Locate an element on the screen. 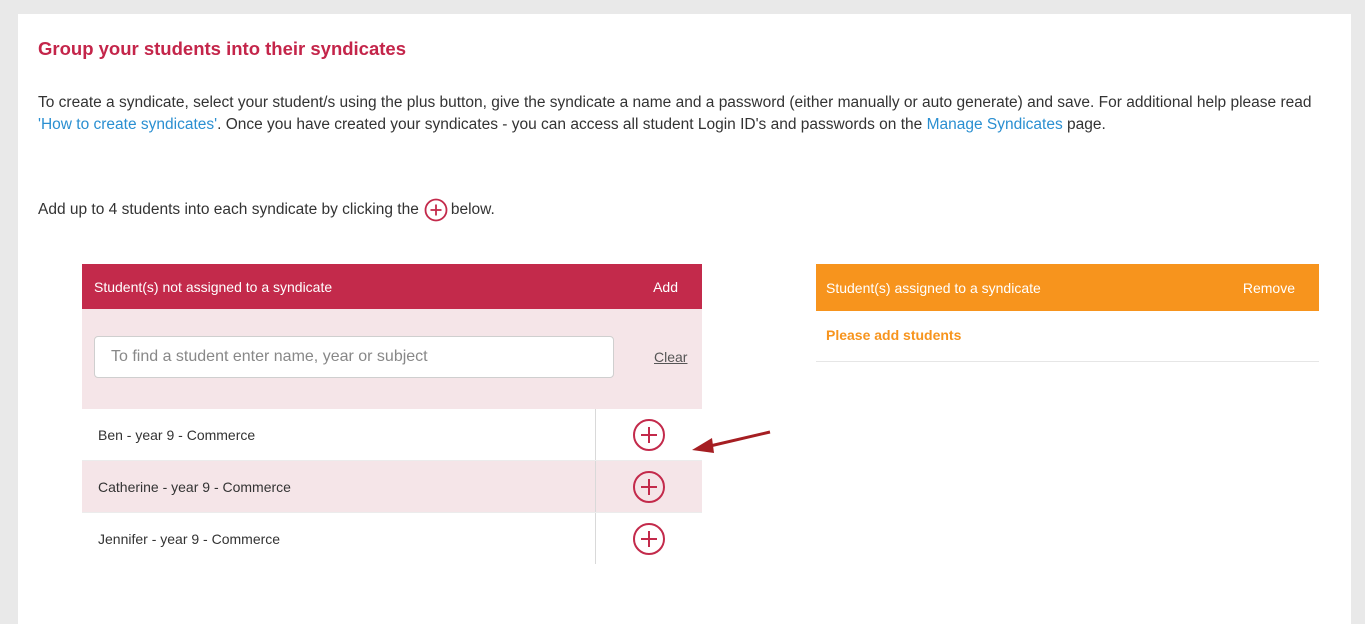 Image resolution: width=1365 pixels, height=624 pixels. assigned-header-title: Student(s) assigned to a syndicate is located at coordinates (933, 287).